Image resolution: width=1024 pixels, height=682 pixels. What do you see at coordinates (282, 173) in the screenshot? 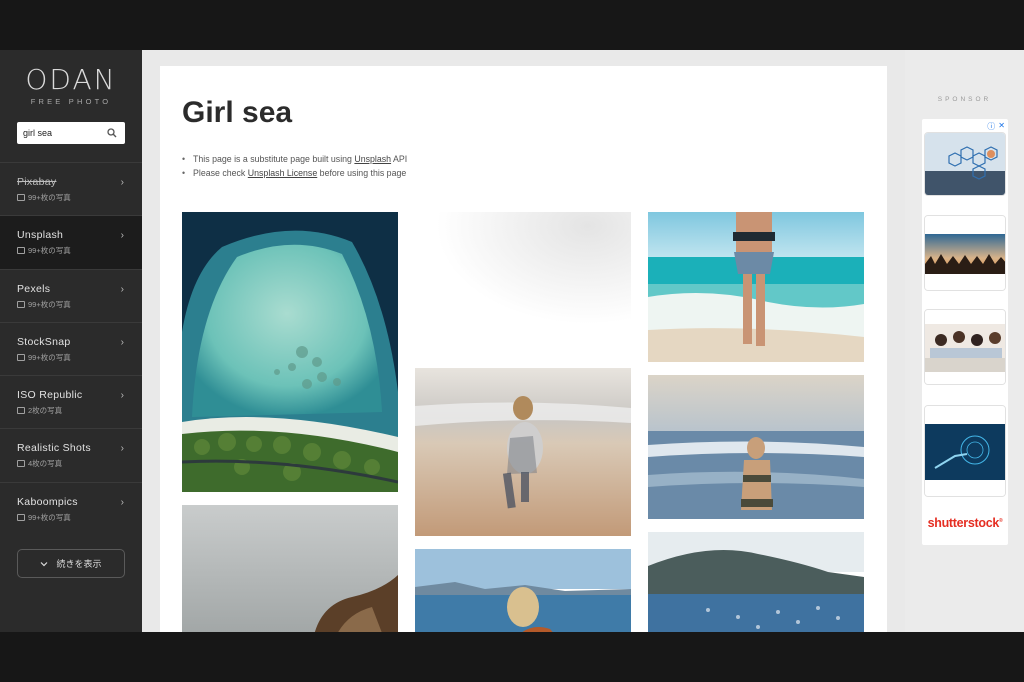
I see `unsplash-license-link: Unsplash License` at bounding box center [282, 173].